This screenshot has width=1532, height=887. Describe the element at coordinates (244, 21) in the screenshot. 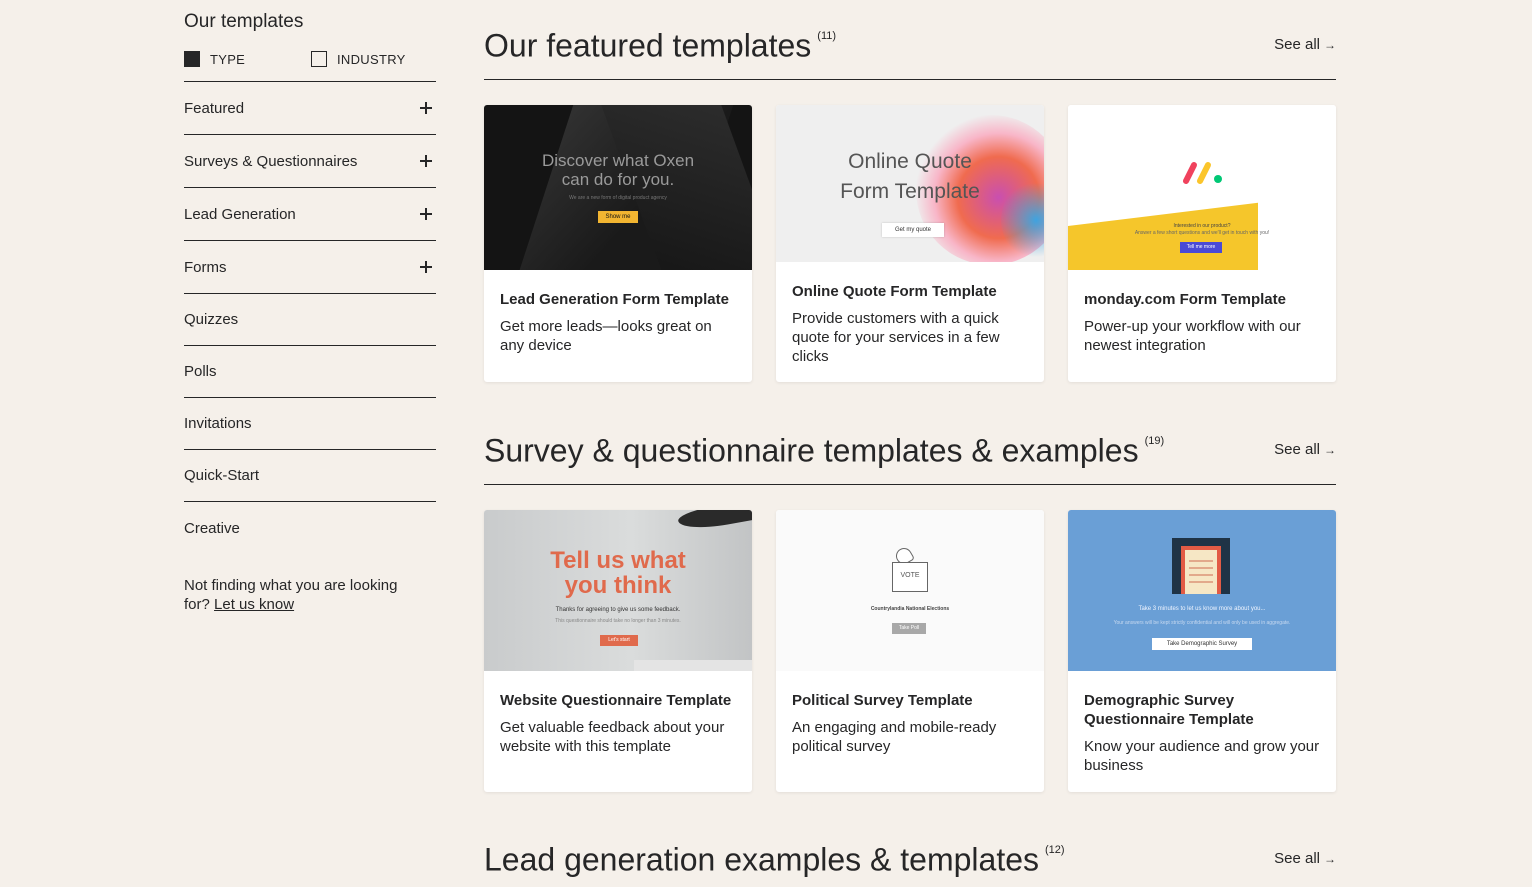

I see `sidebar-title: Our templates` at that location.